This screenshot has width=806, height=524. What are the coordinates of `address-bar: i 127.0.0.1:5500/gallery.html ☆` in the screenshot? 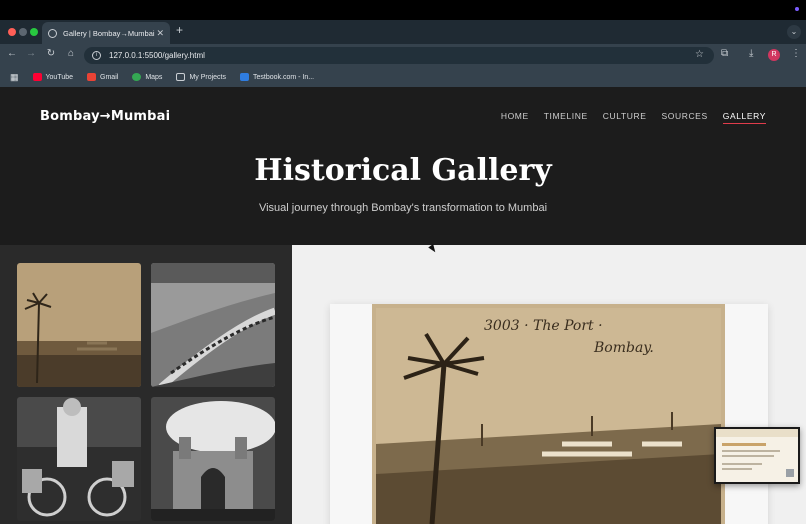 It's located at (399, 55).